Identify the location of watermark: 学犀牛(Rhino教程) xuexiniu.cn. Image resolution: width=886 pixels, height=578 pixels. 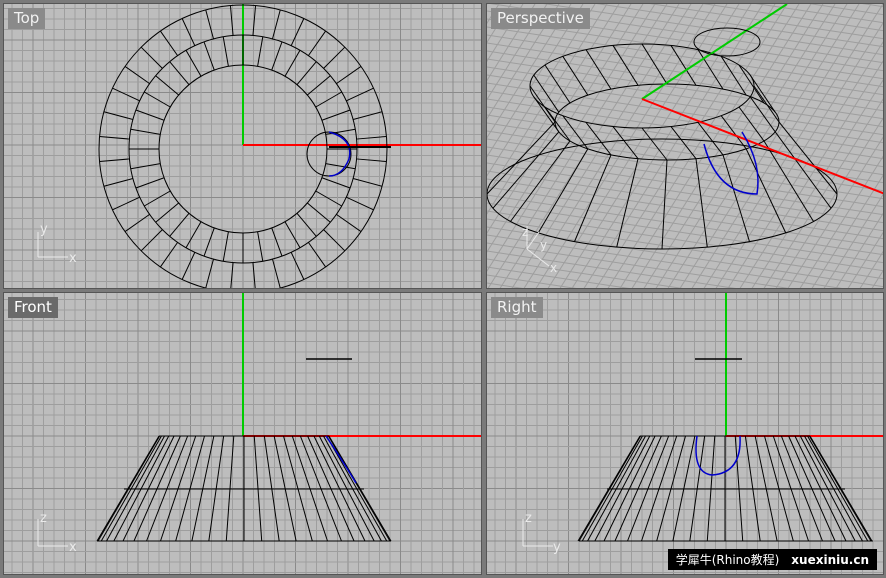
(772, 559).